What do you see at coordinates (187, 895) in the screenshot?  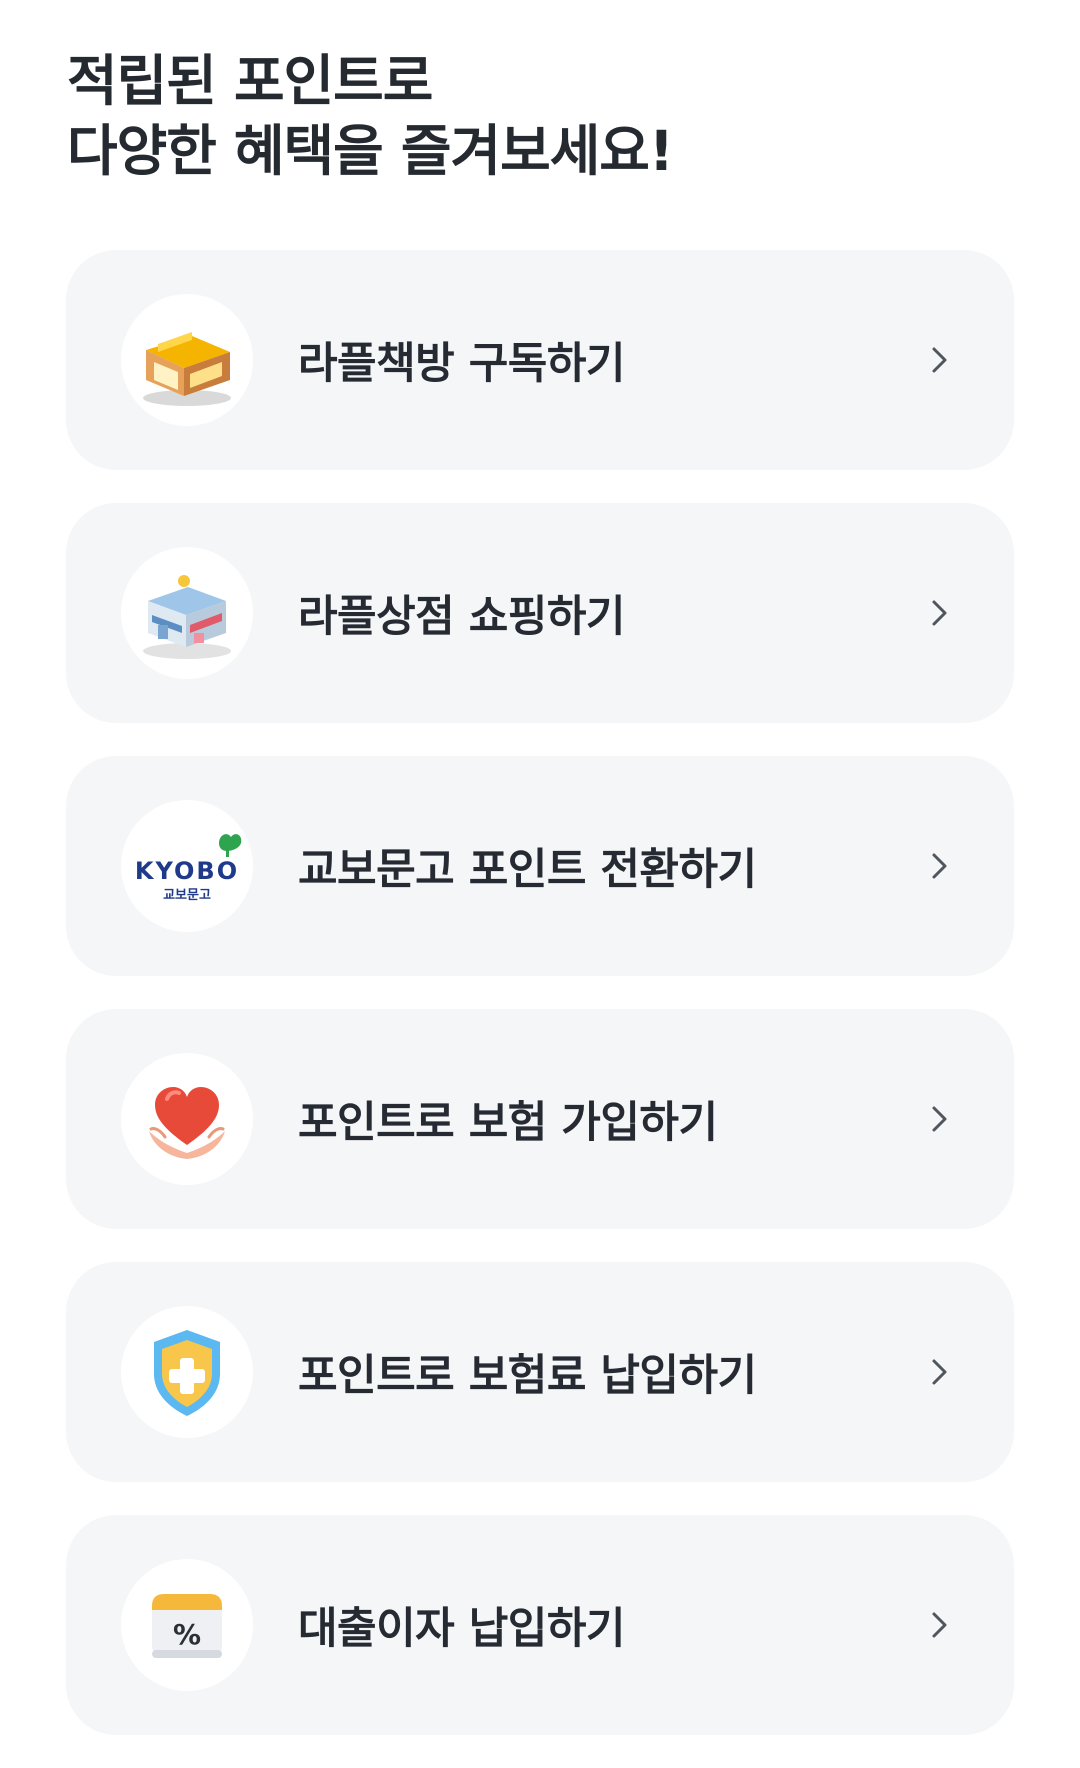 I see `kyobo-logo-subtext: 교보문고` at bounding box center [187, 895].